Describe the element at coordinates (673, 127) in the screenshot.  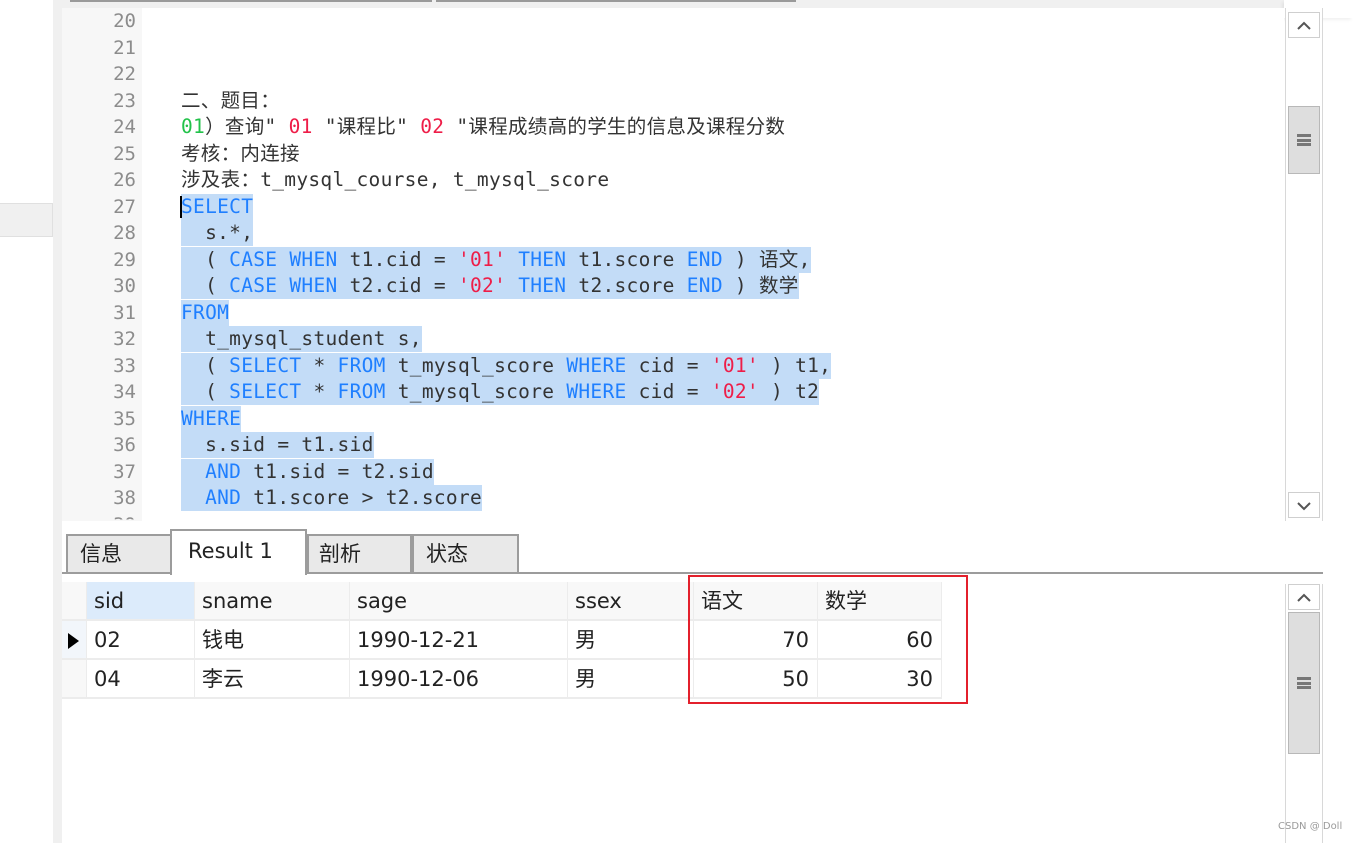
I see `code-line: 24 01）查询" 01 "课程比" 02 "课程成绩高的学生的信息及课程分数` at that location.